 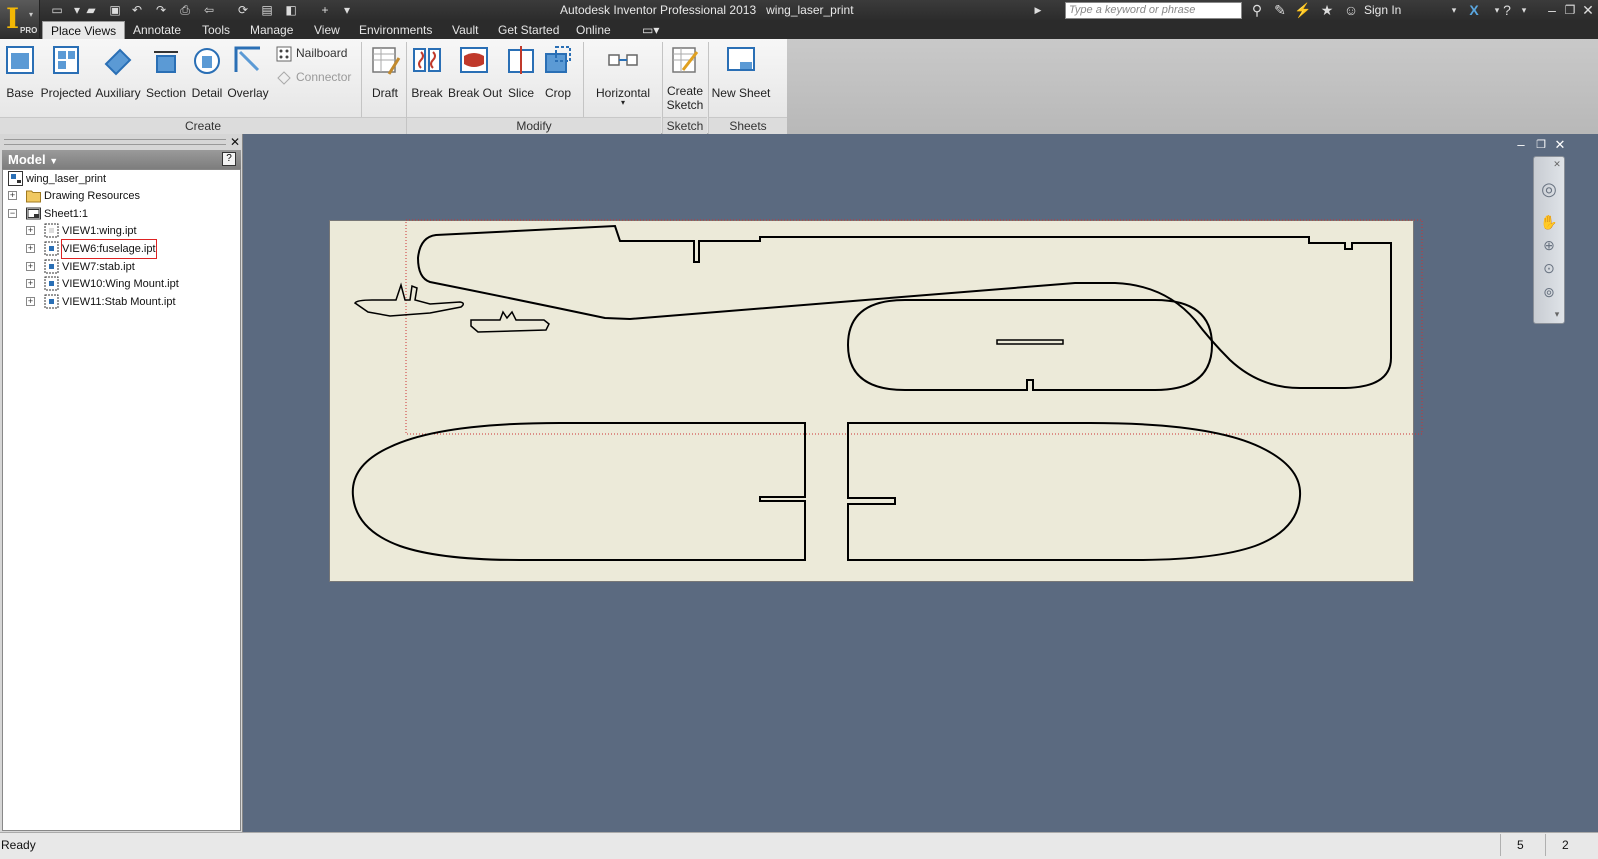 I want to click on plus-icon: +, so click(x=325, y=10).